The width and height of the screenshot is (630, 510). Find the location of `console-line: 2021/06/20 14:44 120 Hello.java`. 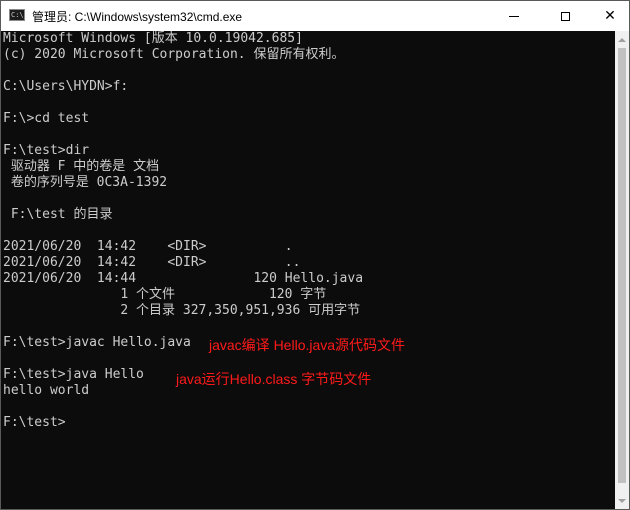

console-line: 2021/06/20 14:44 120 Hello.java is located at coordinates (183, 278).